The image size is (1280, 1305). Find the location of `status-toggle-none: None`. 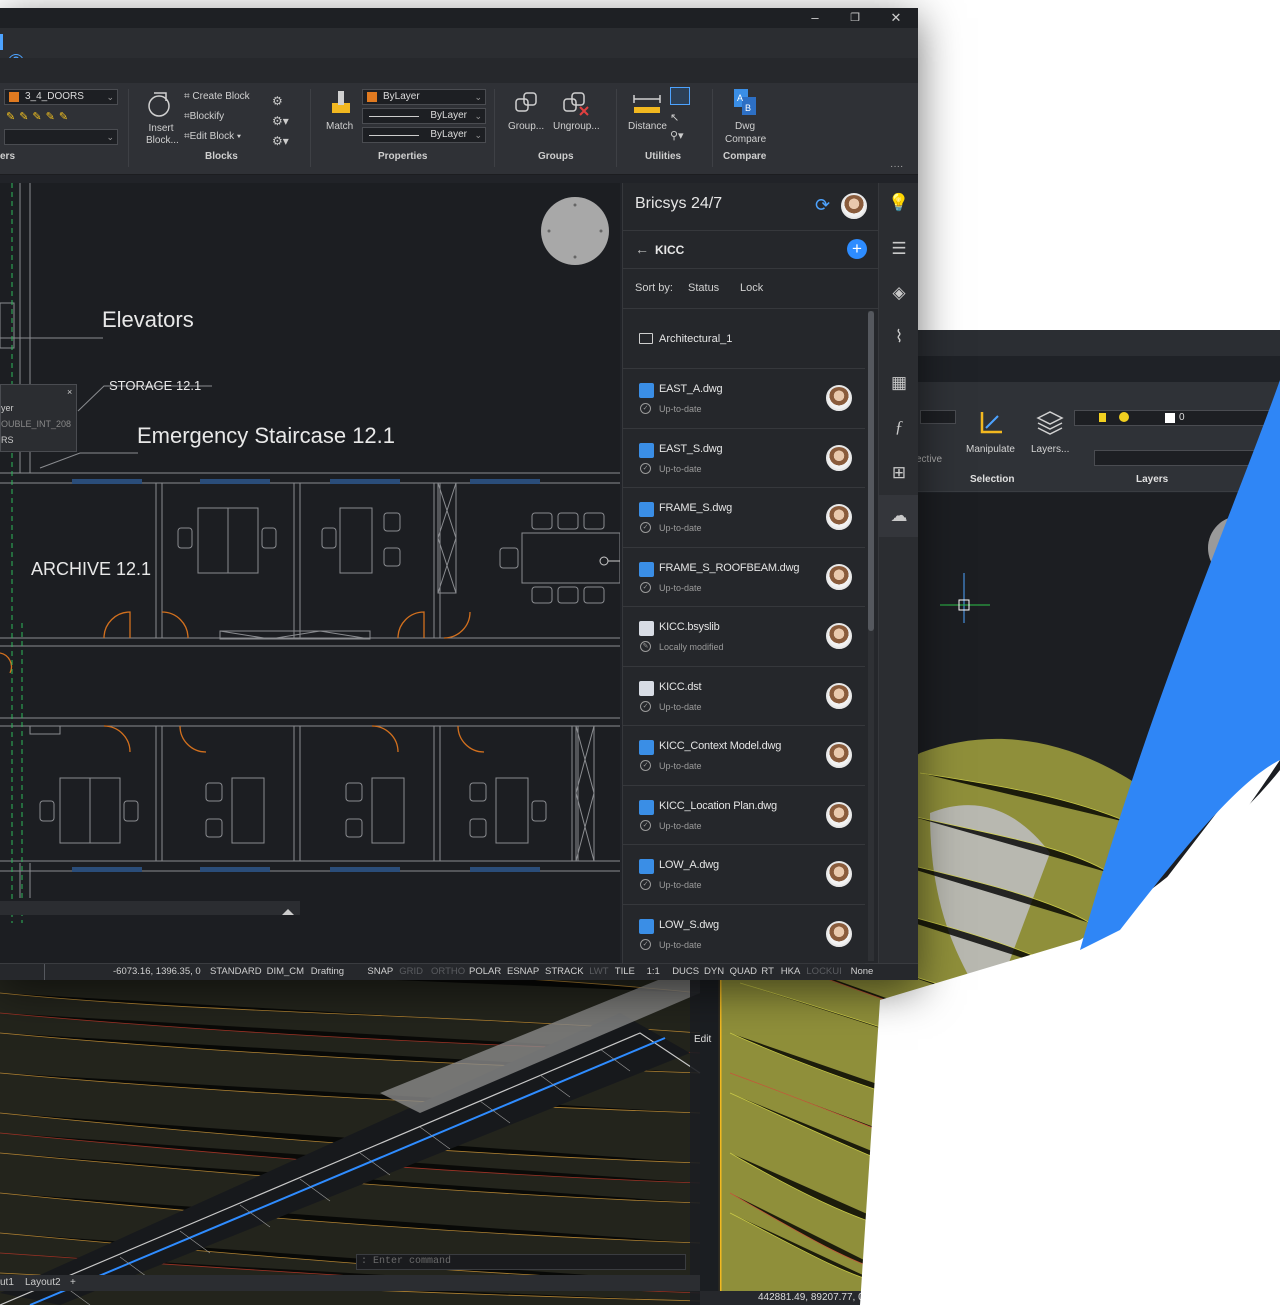

status-toggle-none: None is located at coordinates (862, 971).